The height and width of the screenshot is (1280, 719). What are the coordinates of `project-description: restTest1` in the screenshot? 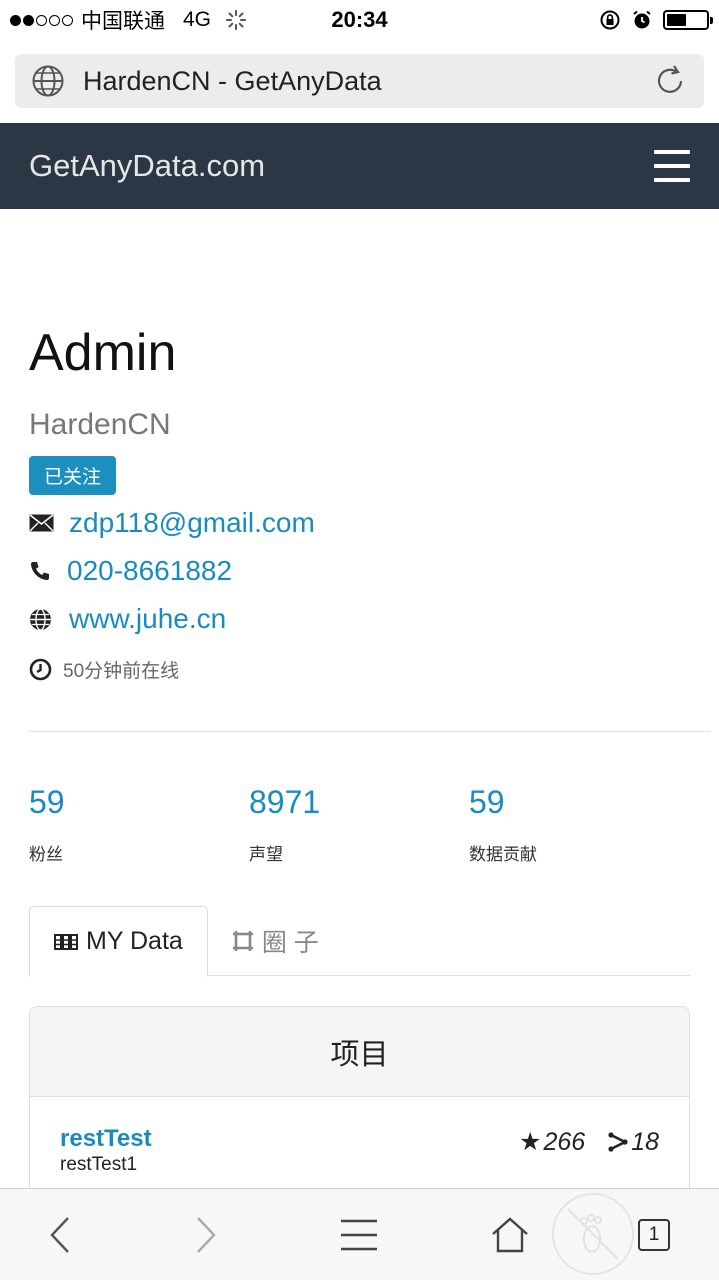 It's located at (99, 1164).